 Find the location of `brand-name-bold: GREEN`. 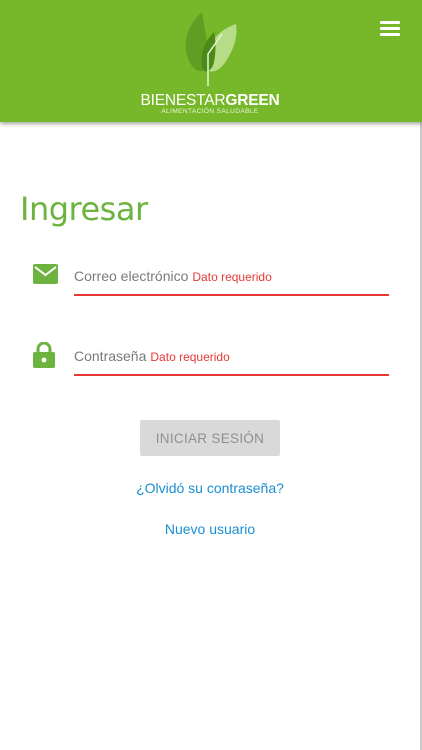

brand-name-bold: GREEN is located at coordinates (252, 100).